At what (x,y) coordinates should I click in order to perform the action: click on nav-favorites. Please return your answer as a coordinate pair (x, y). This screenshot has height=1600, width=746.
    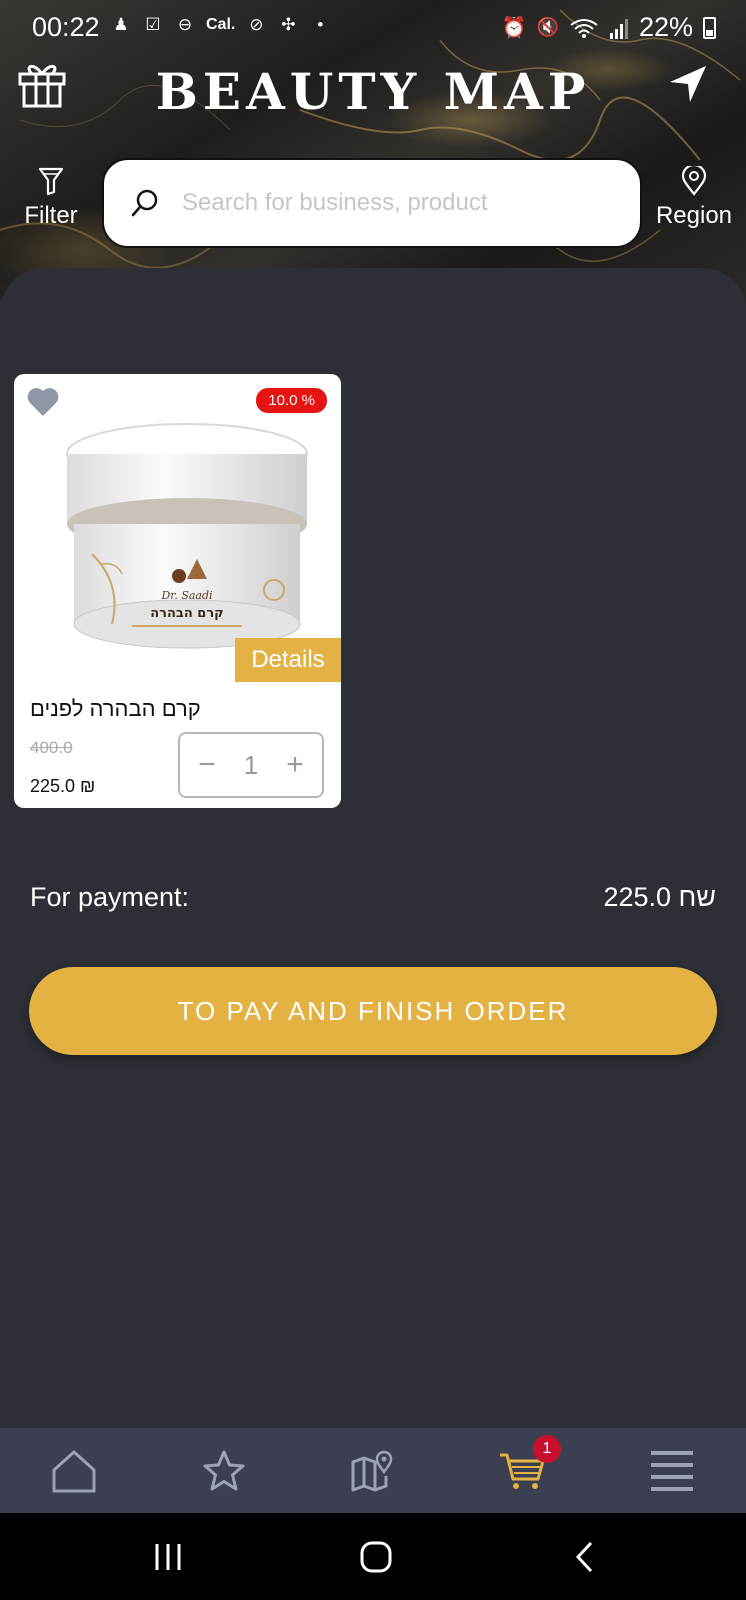
    Looking at the image, I should click on (224, 1471).